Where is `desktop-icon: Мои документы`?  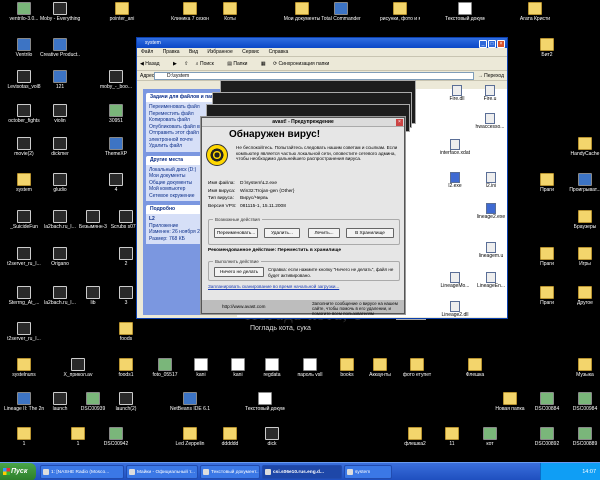
desktop-icon: Мои документы is located at coordinates (302, 12).